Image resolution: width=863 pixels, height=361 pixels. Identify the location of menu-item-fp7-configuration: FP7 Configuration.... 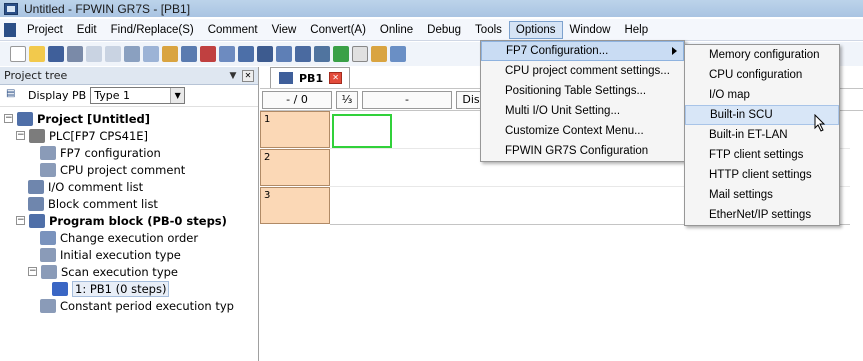
(582, 51).